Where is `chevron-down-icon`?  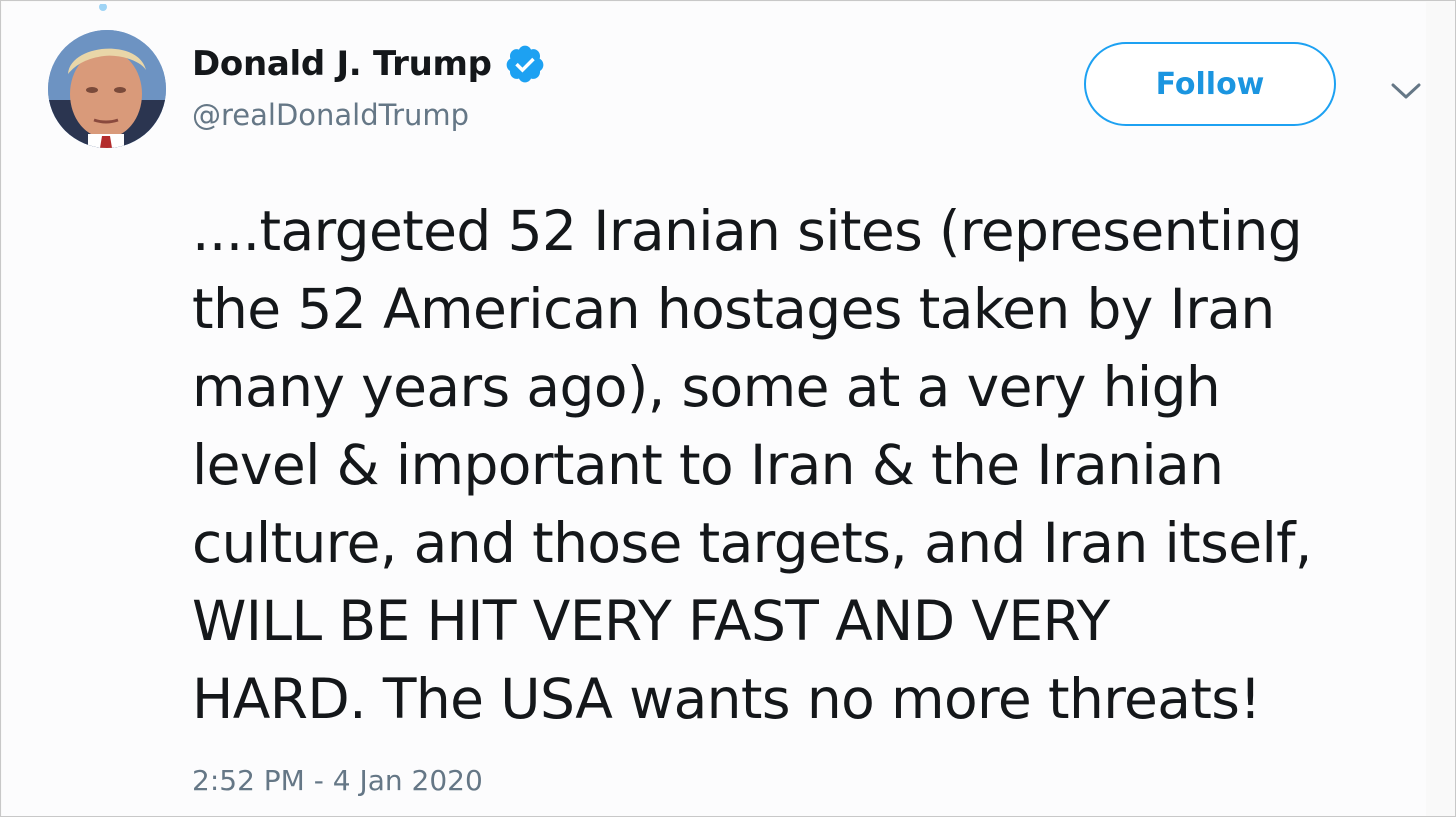
chevron-down-icon is located at coordinates (1406, 91).